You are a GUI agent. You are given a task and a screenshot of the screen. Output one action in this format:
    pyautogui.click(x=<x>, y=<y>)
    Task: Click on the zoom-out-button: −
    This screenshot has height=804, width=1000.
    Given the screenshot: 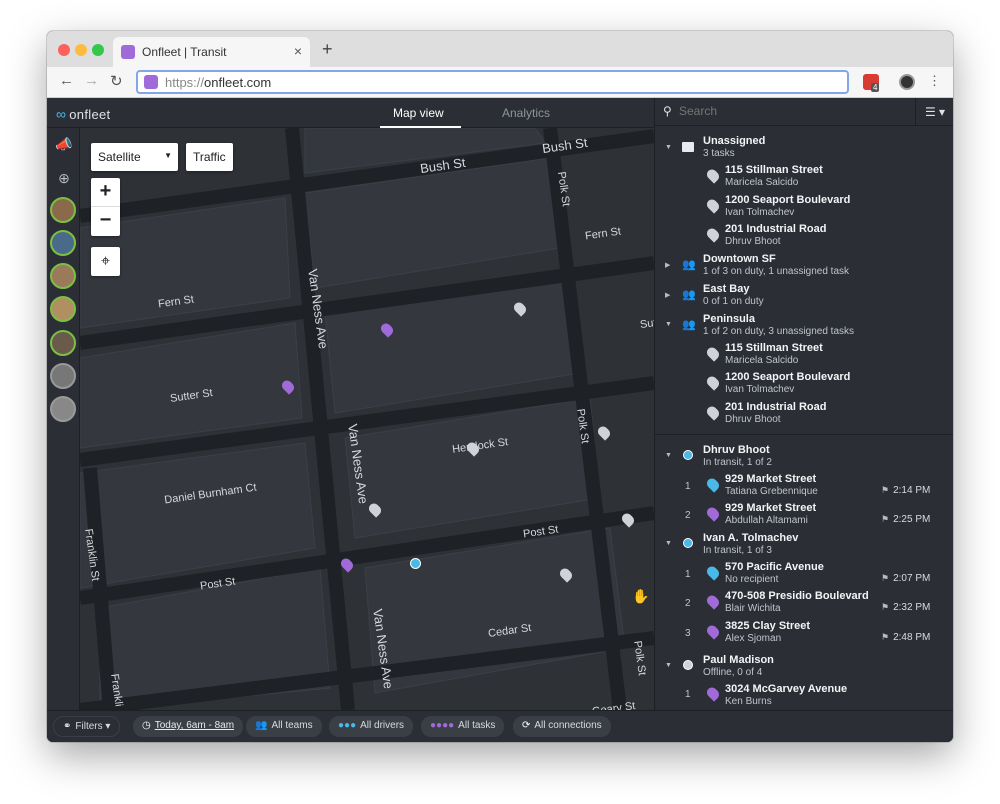 What is the action you would take?
    pyautogui.click(x=105, y=221)
    